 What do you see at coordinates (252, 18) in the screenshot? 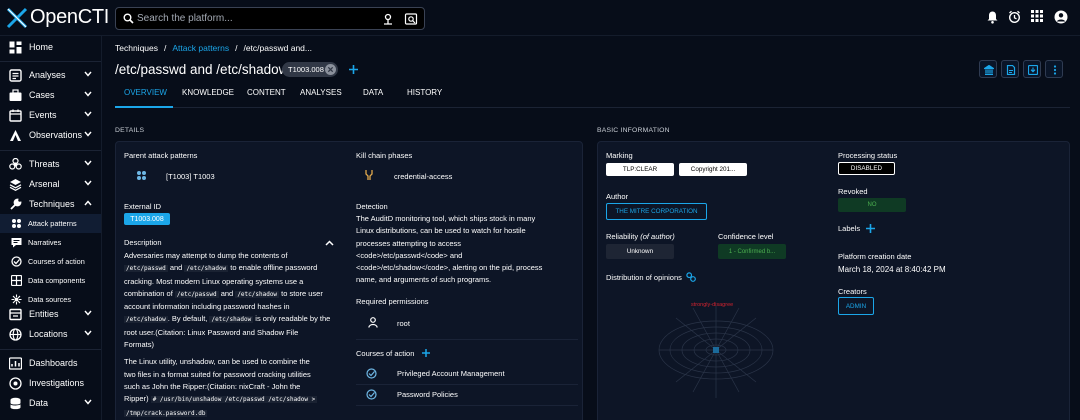
I see `search-input` at bounding box center [252, 18].